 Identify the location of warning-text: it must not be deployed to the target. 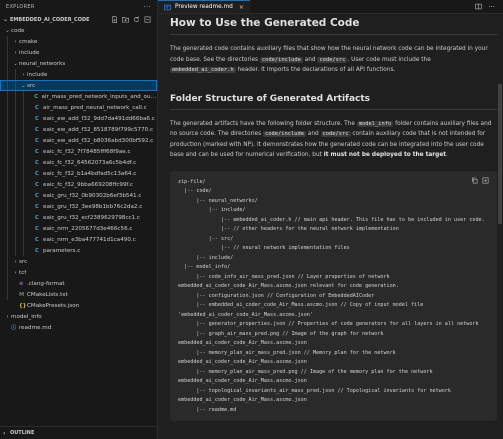
(385, 155).